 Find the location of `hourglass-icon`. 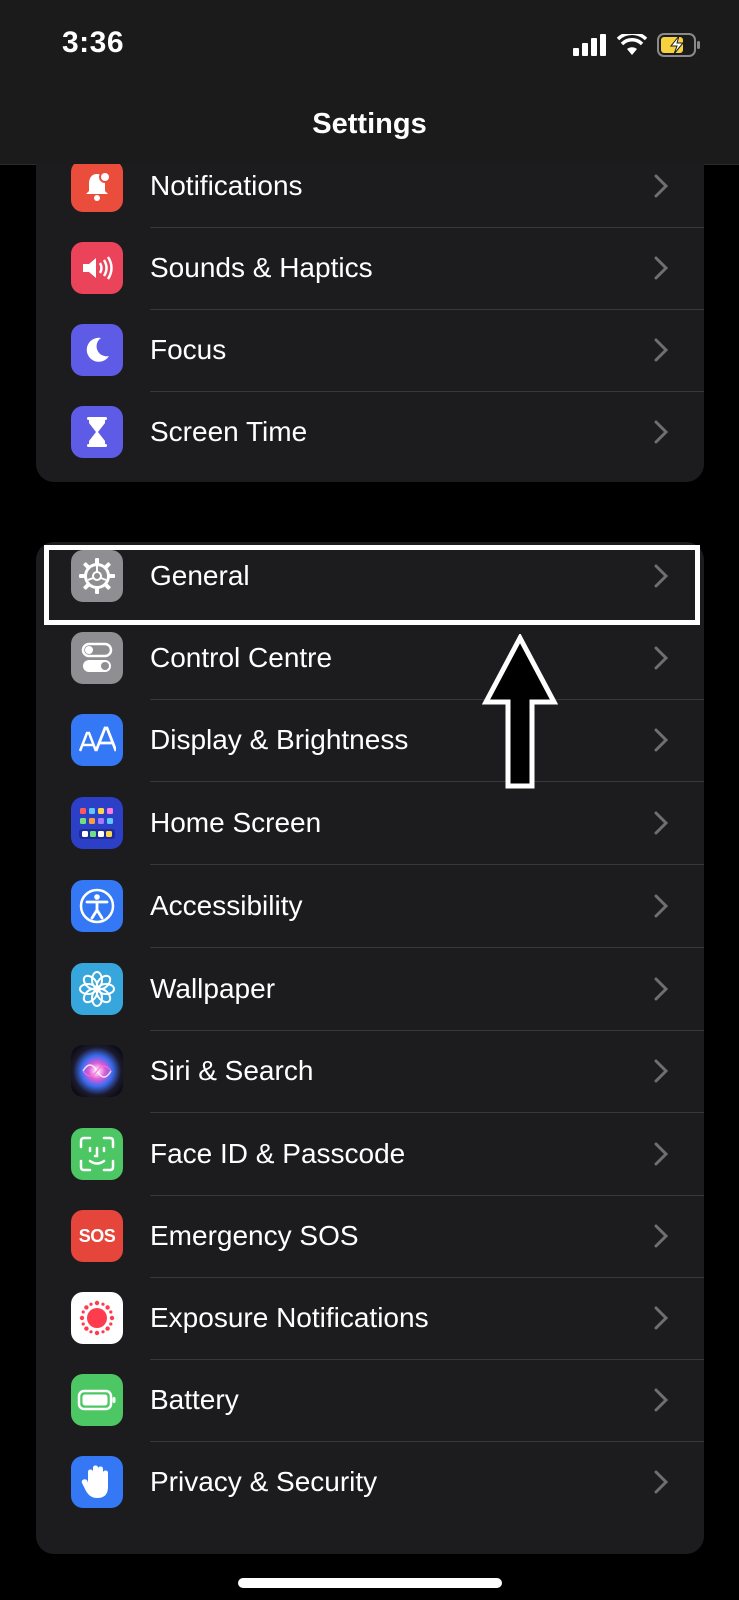

hourglass-icon is located at coordinates (97, 432).